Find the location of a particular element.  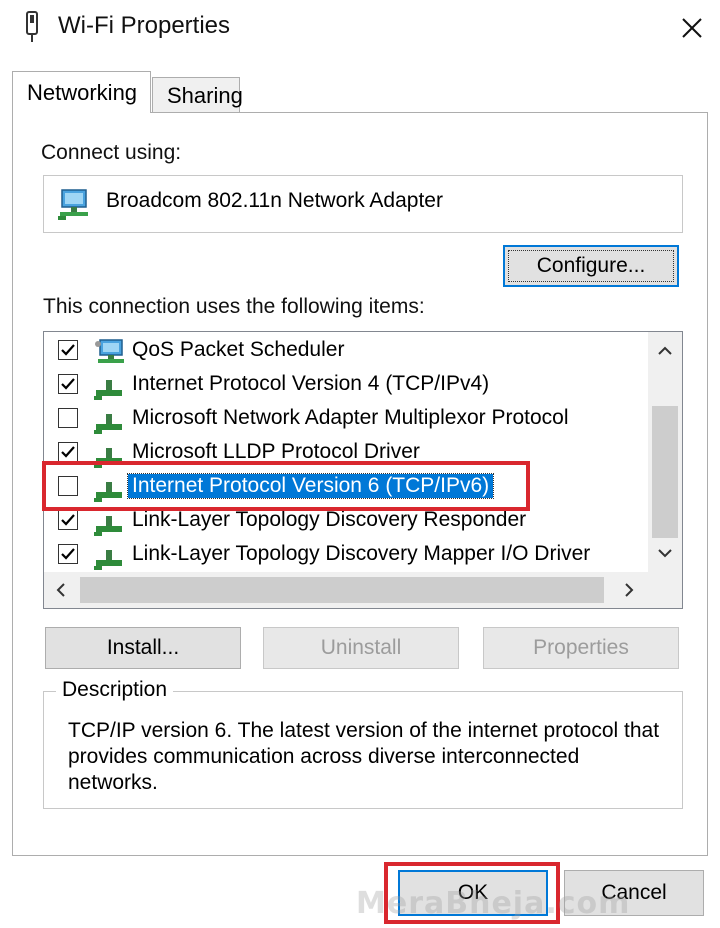

horizontal-scrollbar is located at coordinates (346, 590).